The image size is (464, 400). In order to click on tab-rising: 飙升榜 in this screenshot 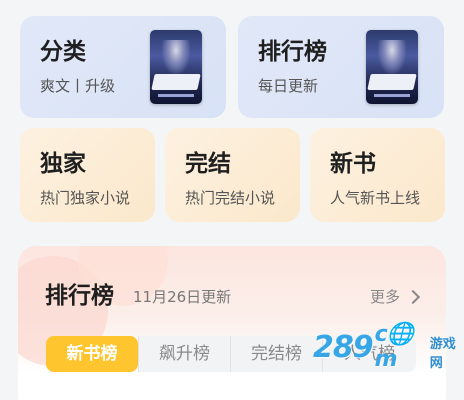, I will do `click(184, 354)`.